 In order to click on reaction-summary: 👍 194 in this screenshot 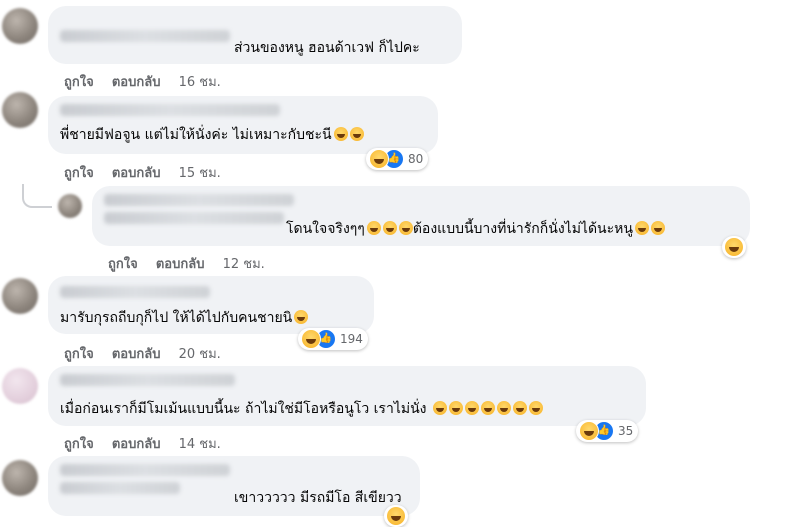, I will do `click(333, 339)`.